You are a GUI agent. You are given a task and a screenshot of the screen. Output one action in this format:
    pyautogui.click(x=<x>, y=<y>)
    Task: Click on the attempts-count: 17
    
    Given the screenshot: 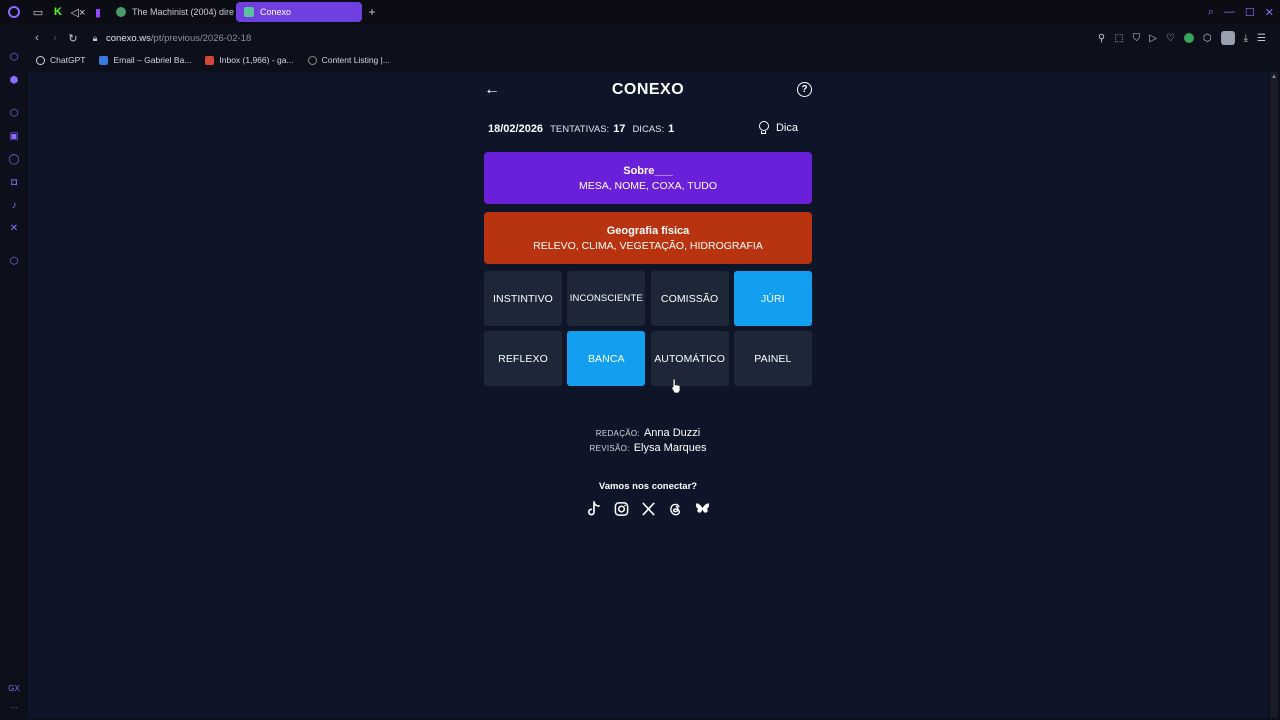 What is the action you would take?
    pyautogui.click(x=619, y=129)
    